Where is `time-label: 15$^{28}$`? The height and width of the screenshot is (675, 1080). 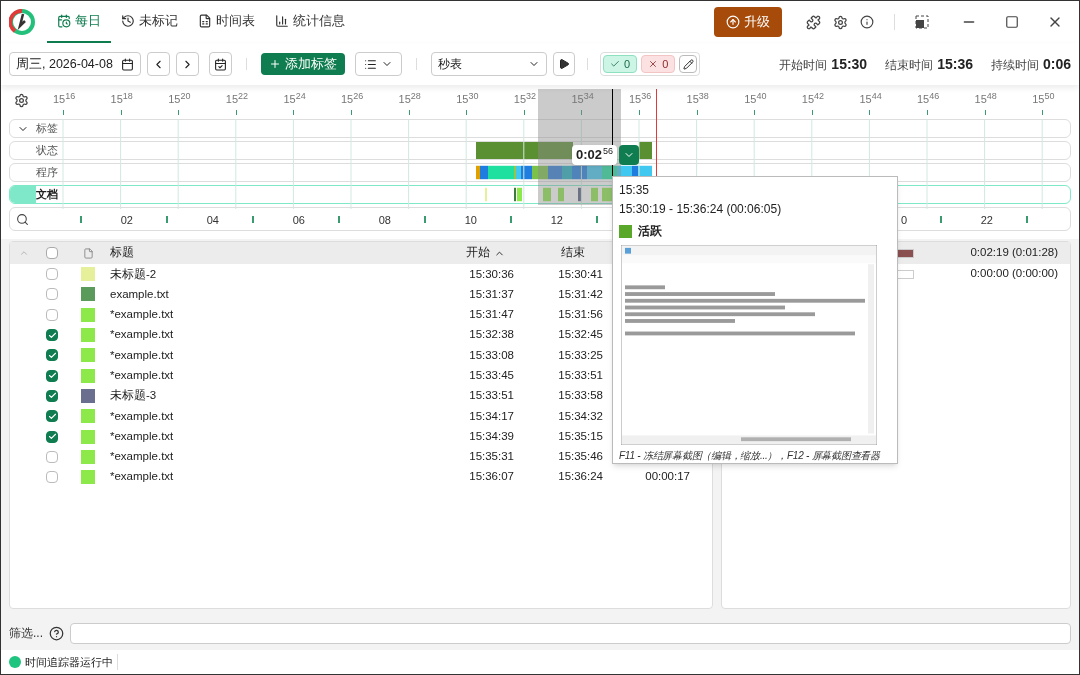
time-label: 15$^{28}$ is located at coordinates (409, 99).